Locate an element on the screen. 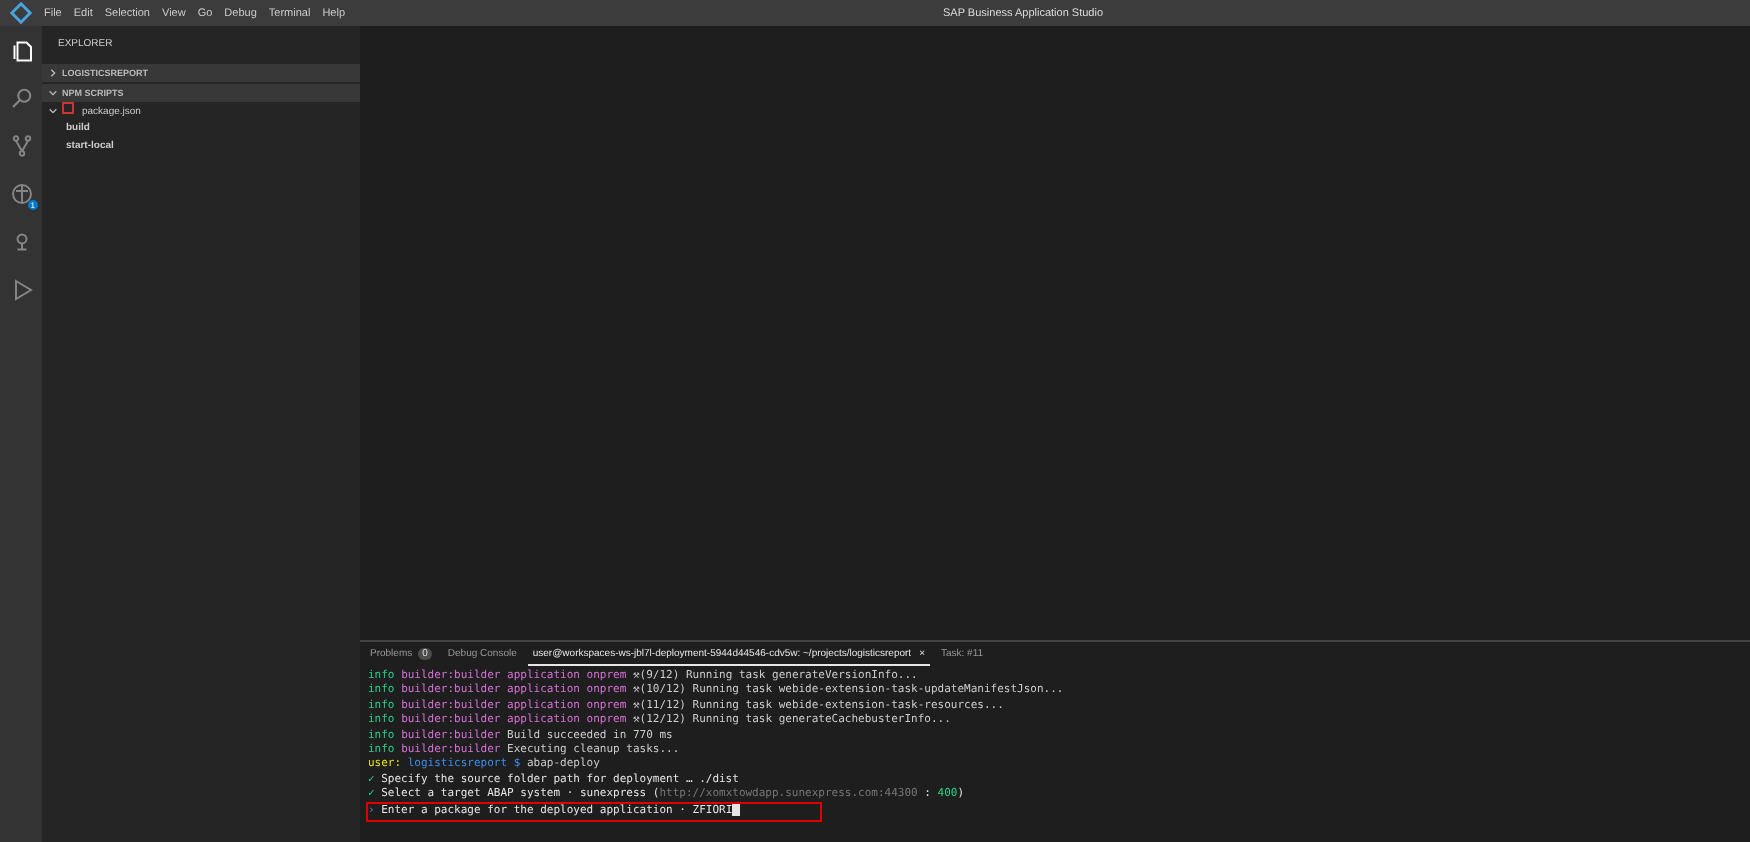  logo-icon is located at coordinates (21, 13).